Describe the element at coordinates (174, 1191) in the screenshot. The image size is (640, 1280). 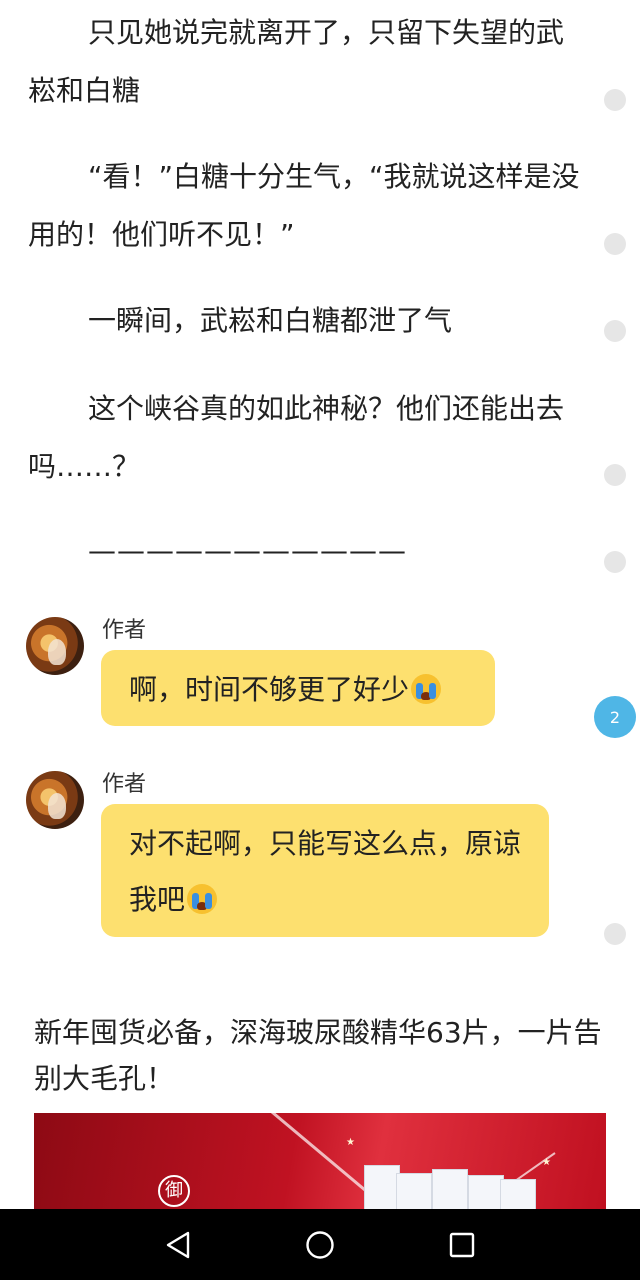
I see `ad-brand-logo: 御` at that location.